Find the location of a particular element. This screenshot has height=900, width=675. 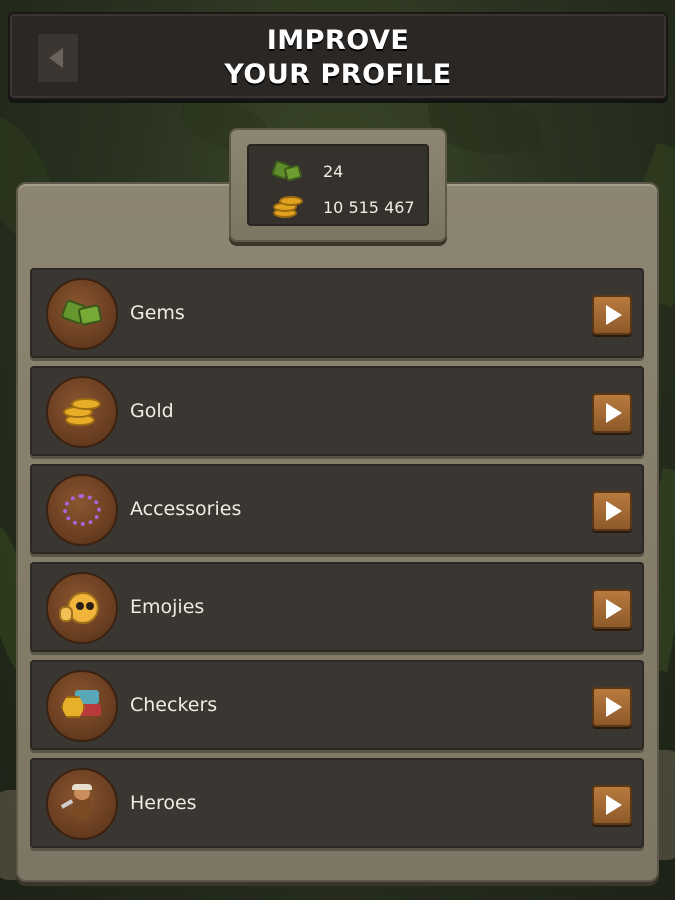

gems-balance: 24 is located at coordinates (307, 171).